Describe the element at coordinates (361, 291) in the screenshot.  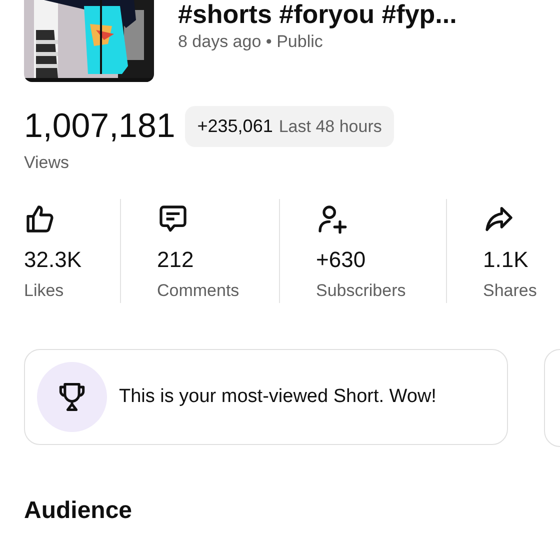
I see `stat-label: Subscribers` at that location.